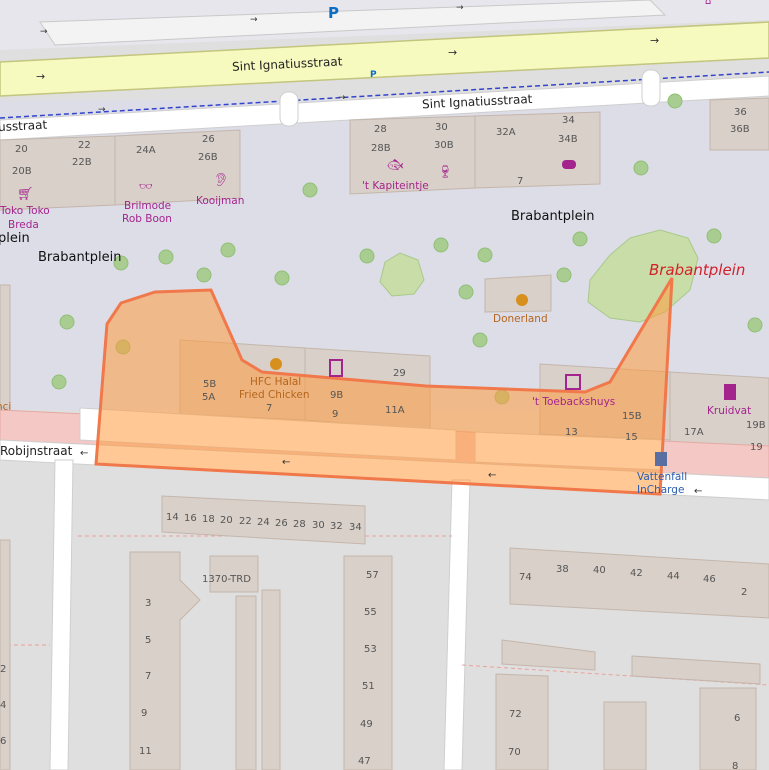  Describe the element at coordinates (445, 172) in the screenshot. I see `wine-icon: 🍷︎` at that location.